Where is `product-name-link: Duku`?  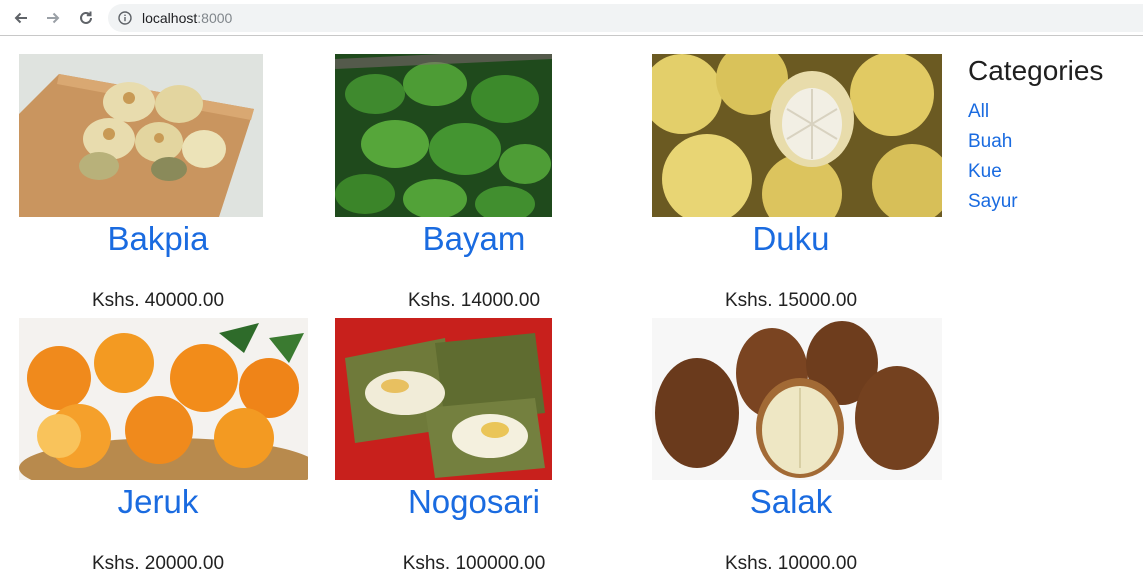 product-name-link: Duku is located at coordinates (791, 239).